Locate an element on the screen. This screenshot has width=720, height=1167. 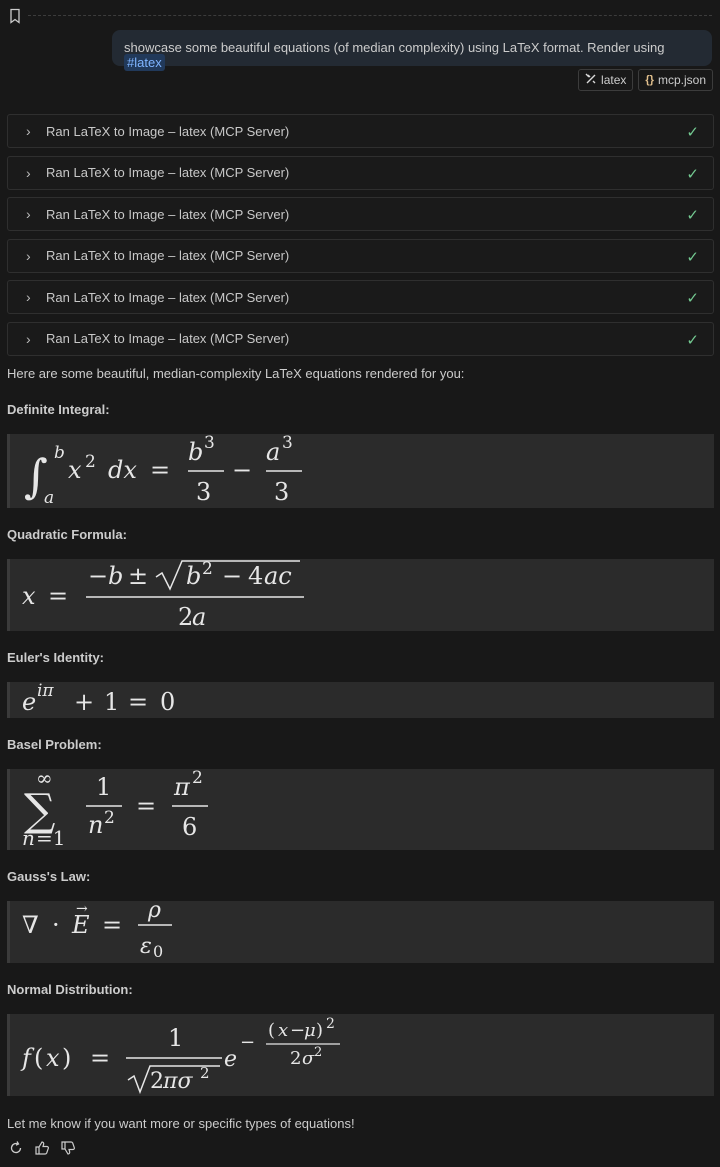
attachment-mcp-json: {} mcp.json is located at coordinates (675, 80).